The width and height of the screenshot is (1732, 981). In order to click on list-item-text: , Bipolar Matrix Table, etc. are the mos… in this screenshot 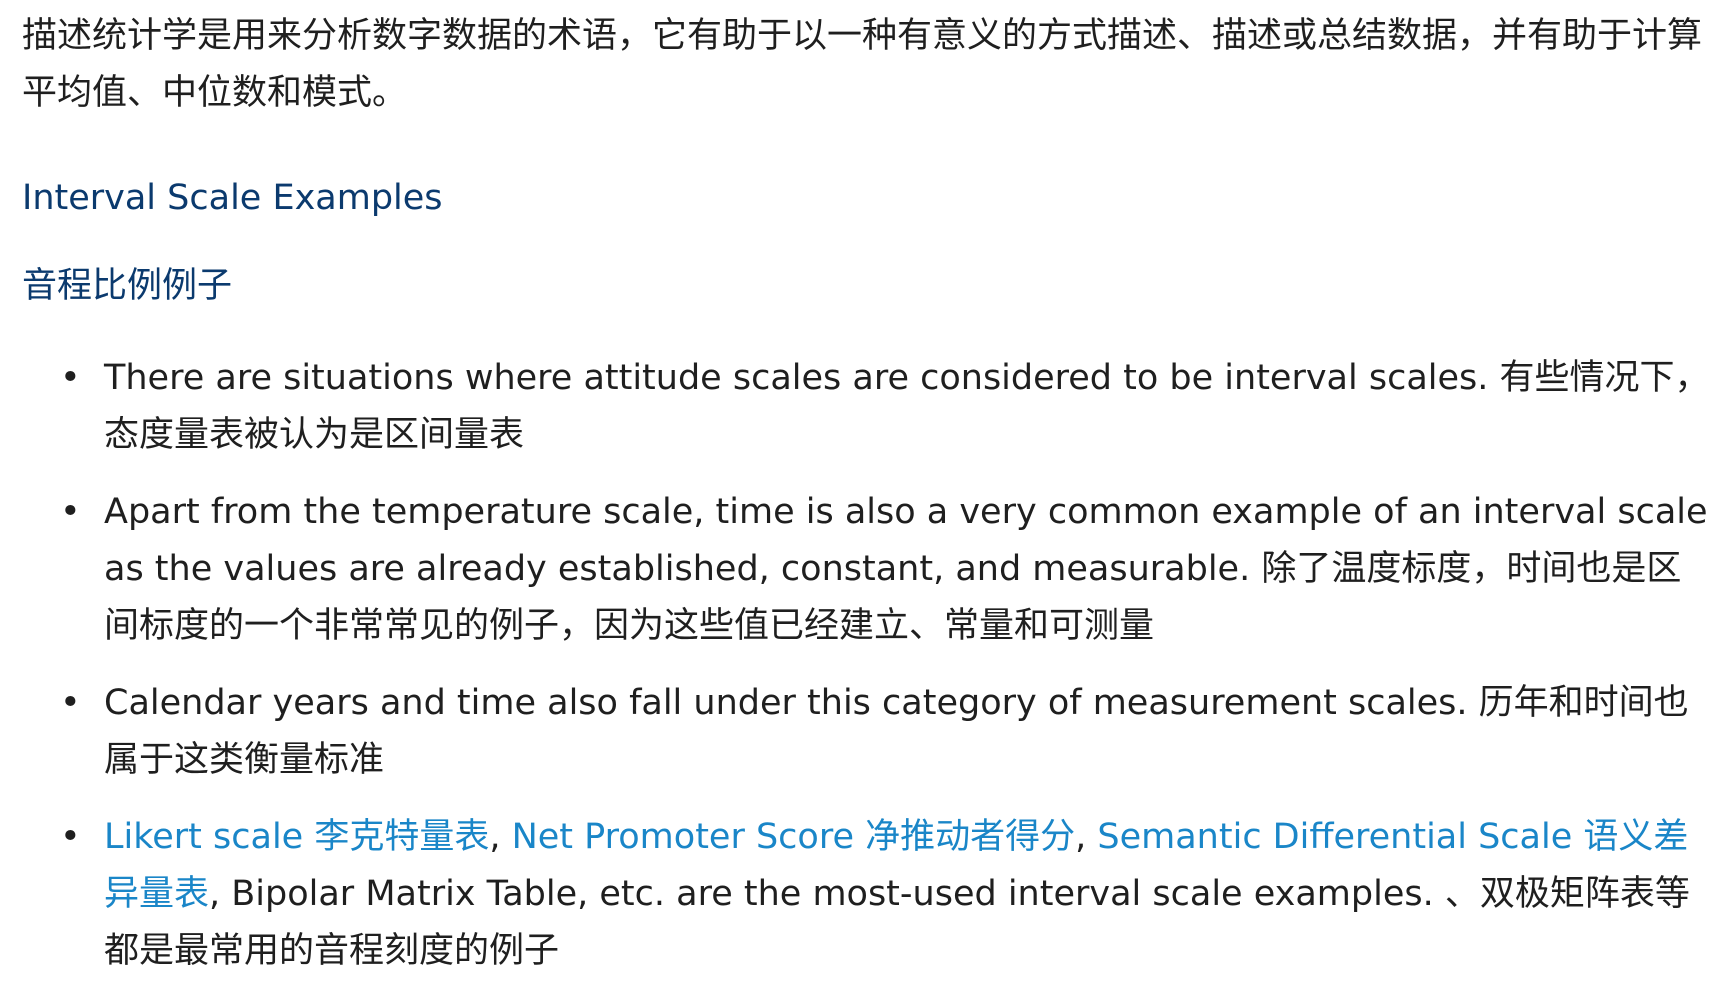, I will do `click(897, 922)`.